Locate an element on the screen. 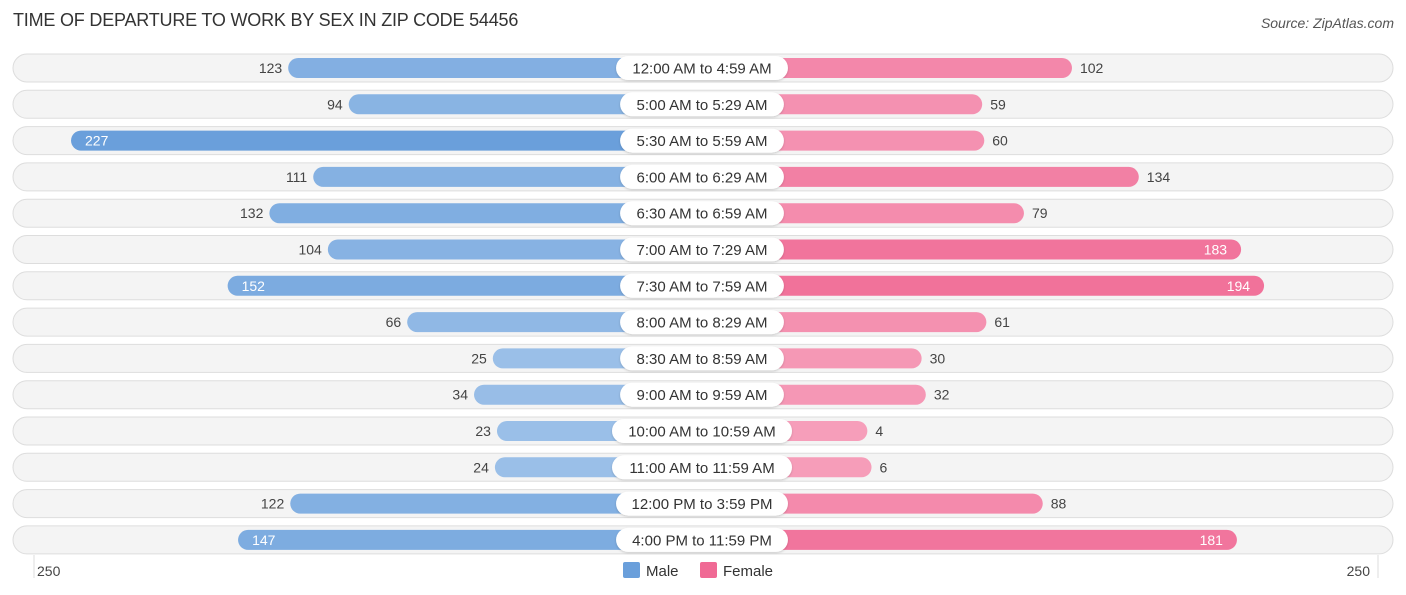  table-row: 34 32 9:00 AM to 9:59 AM is located at coordinates (703, 395).